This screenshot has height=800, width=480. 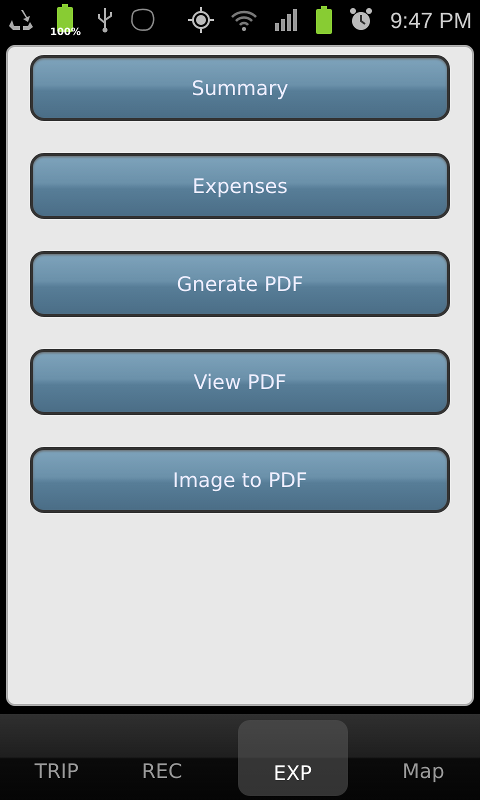 I want to click on menu-button: Image to PDF, so click(x=240, y=480).